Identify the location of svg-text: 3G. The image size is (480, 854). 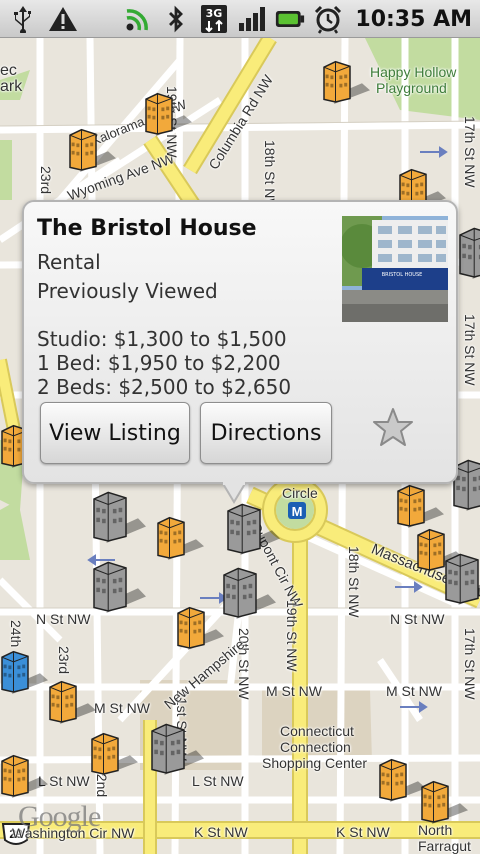
(214, 13).